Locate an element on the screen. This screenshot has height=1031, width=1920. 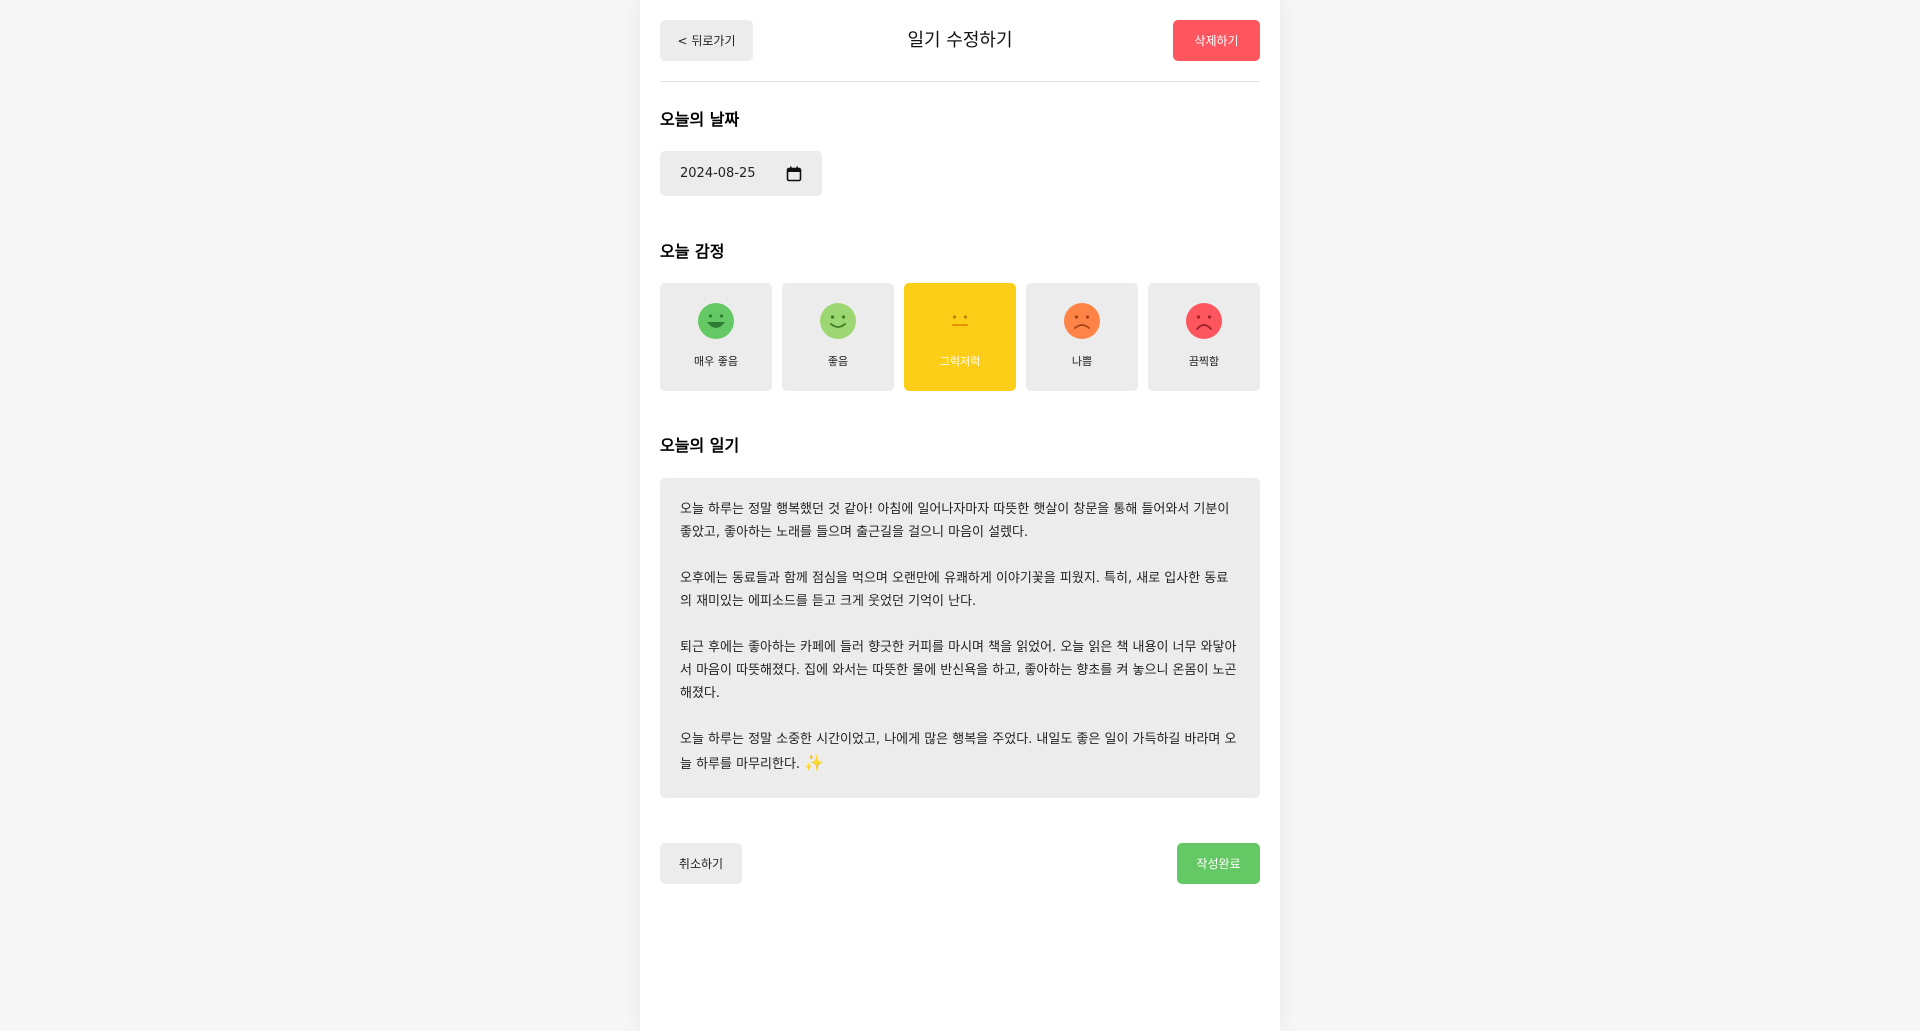
date-section-title: 오늘의 날짜 is located at coordinates (700, 119).